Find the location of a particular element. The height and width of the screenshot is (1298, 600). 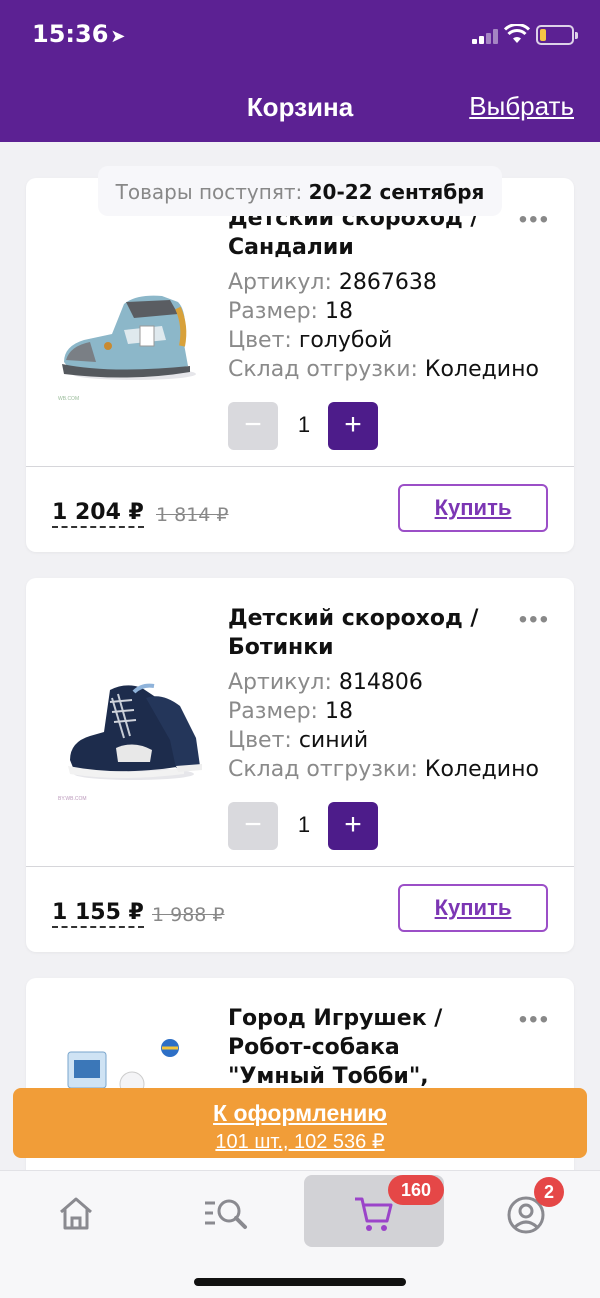

tab-profile: 2 is located at coordinates (526, 1211).